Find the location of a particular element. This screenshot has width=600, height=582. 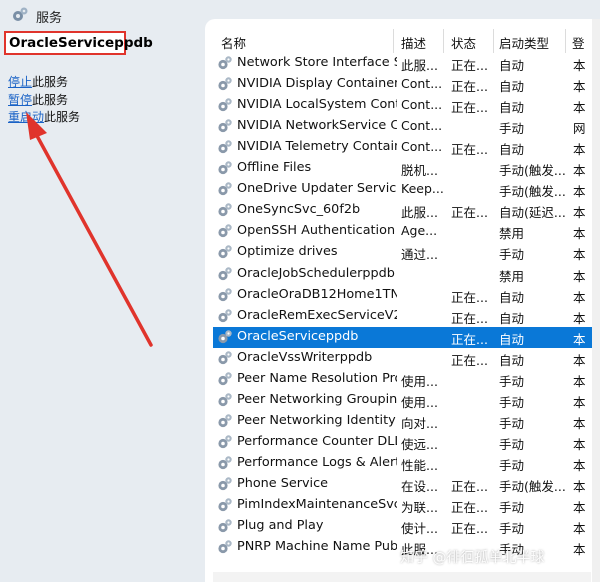

service-name: NVIDIA Telemetry Container is located at coordinates (317, 147).